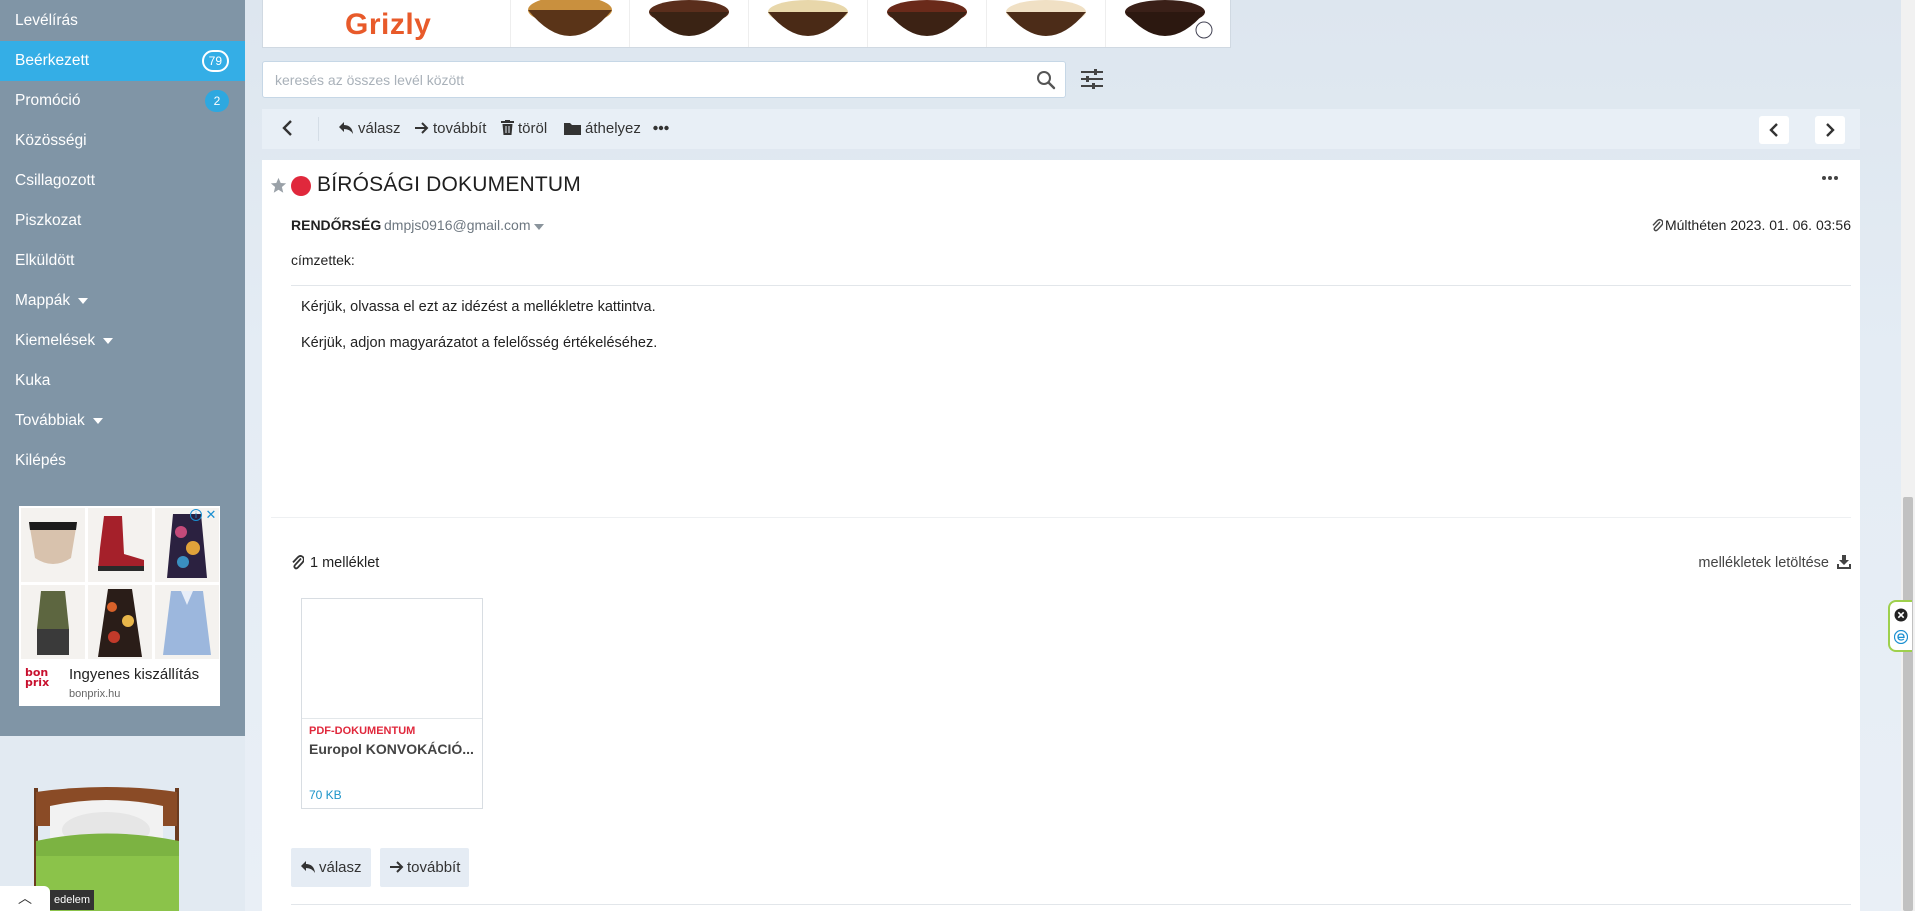 Image resolution: width=1915 pixels, height=911 pixels. What do you see at coordinates (457, 225) in the screenshot?
I see `sender-email: dmpjs0916@gmail.com` at bounding box center [457, 225].